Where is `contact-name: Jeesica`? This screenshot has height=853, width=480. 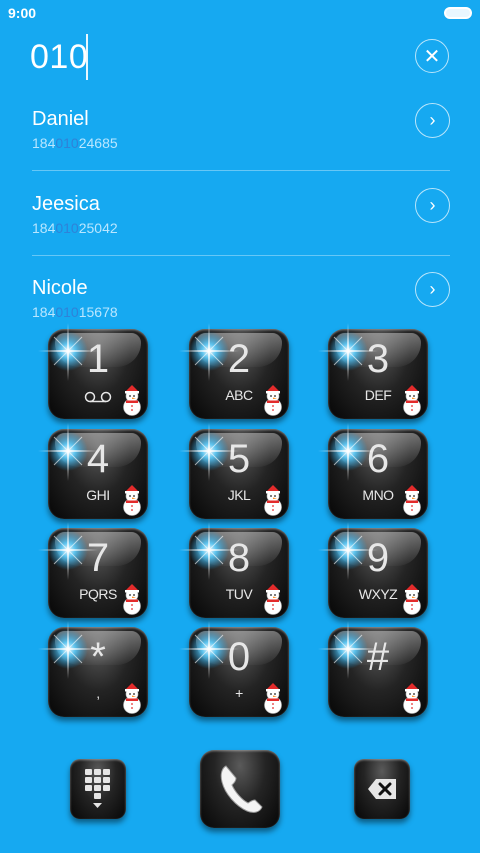
contact-name: Jeesica is located at coordinates (66, 204).